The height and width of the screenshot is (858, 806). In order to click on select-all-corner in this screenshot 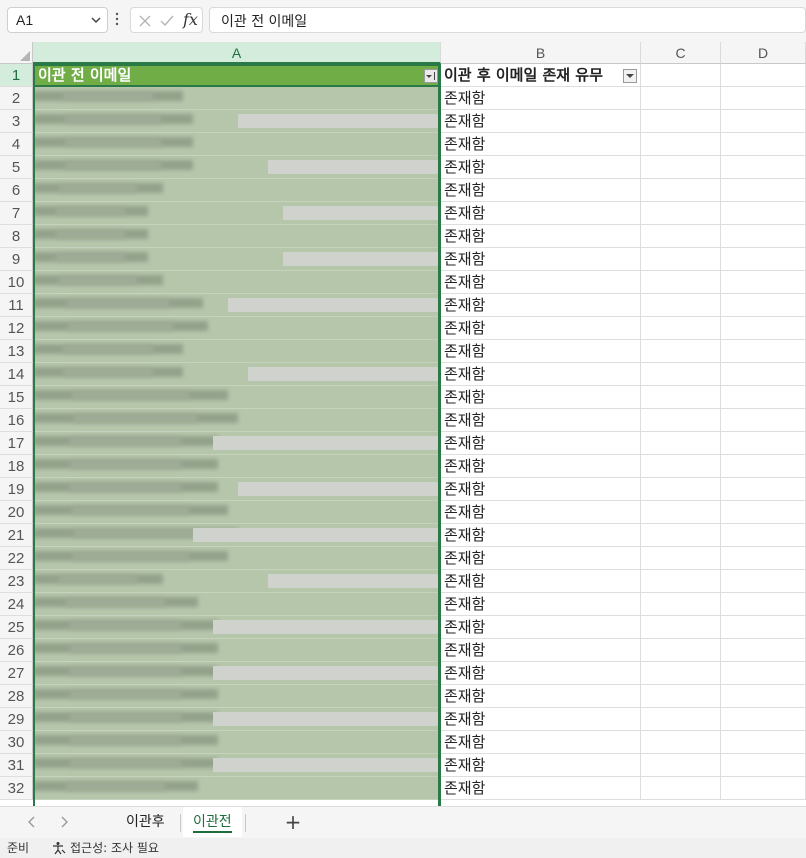, I will do `click(16, 53)`.